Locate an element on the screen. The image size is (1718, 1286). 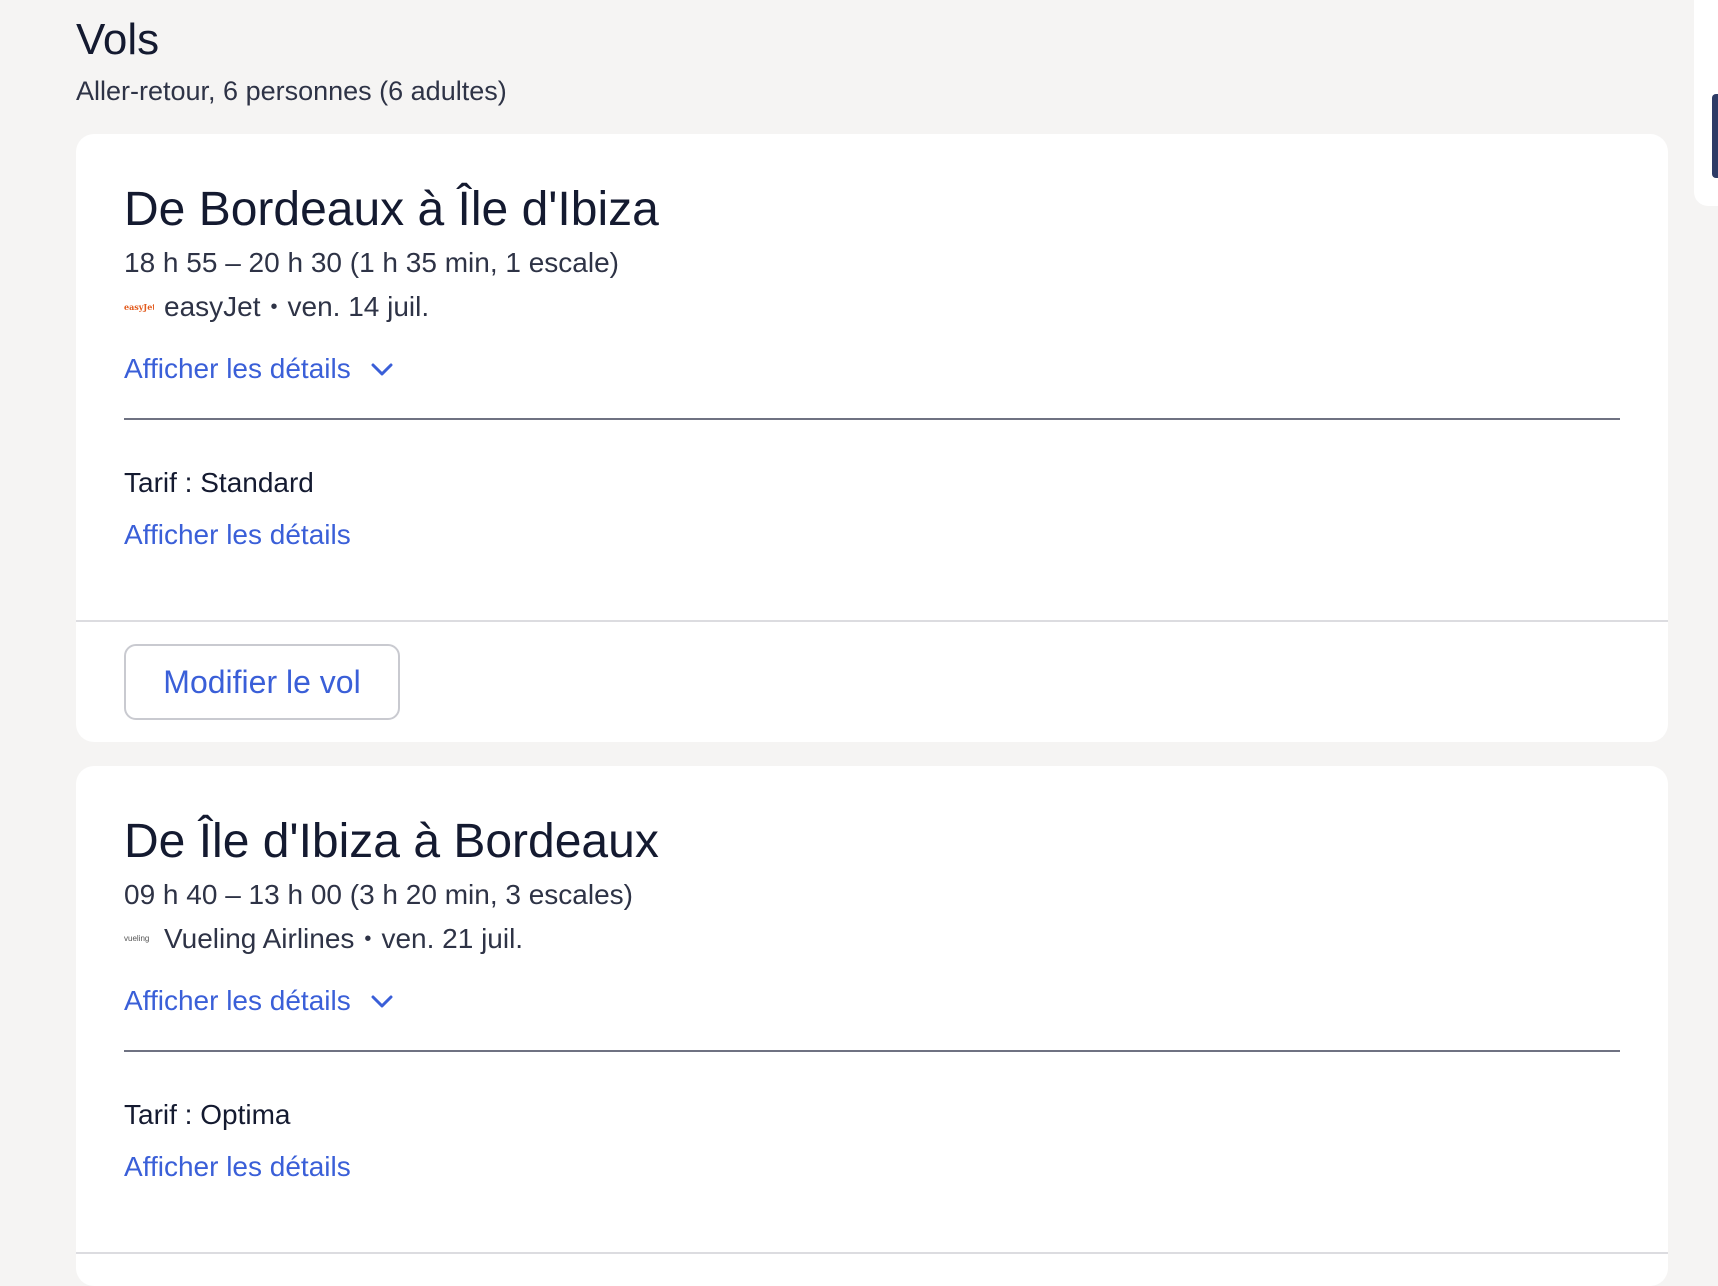
airline-row: easyJet easyJet • ven. 14 juil. is located at coordinates (872, 307).